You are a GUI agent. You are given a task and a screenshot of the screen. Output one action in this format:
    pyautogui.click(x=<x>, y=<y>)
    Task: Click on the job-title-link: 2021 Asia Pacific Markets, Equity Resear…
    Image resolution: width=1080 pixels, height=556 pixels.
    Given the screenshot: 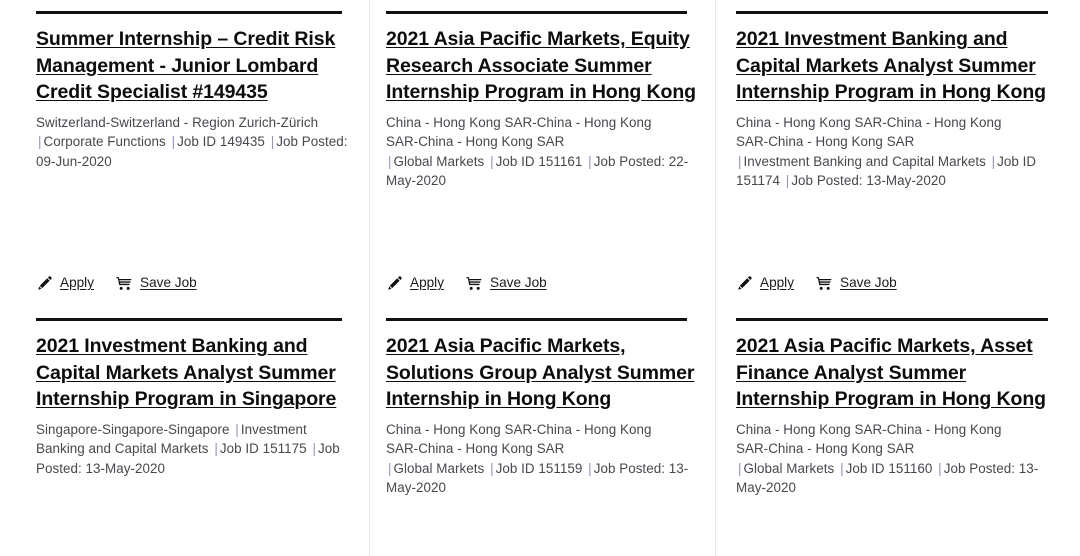 What is the action you would take?
    pyautogui.click(x=541, y=66)
    